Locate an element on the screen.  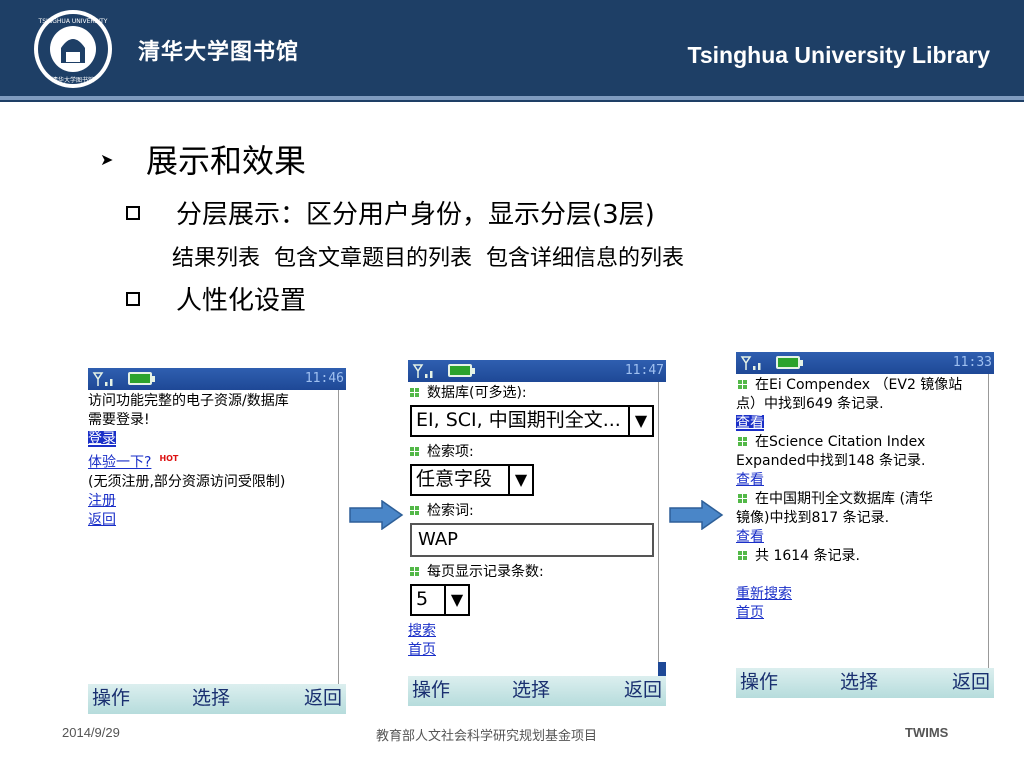
back-link: 返回 is located at coordinates (102, 520).